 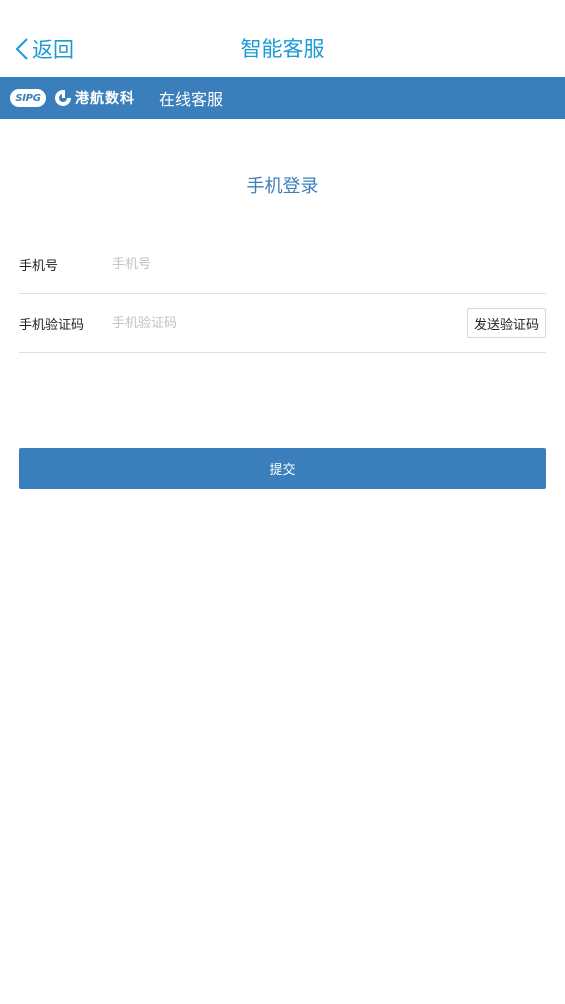 What do you see at coordinates (282, 468) in the screenshot?
I see `submit-button: 提交` at bounding box center [282, 468].